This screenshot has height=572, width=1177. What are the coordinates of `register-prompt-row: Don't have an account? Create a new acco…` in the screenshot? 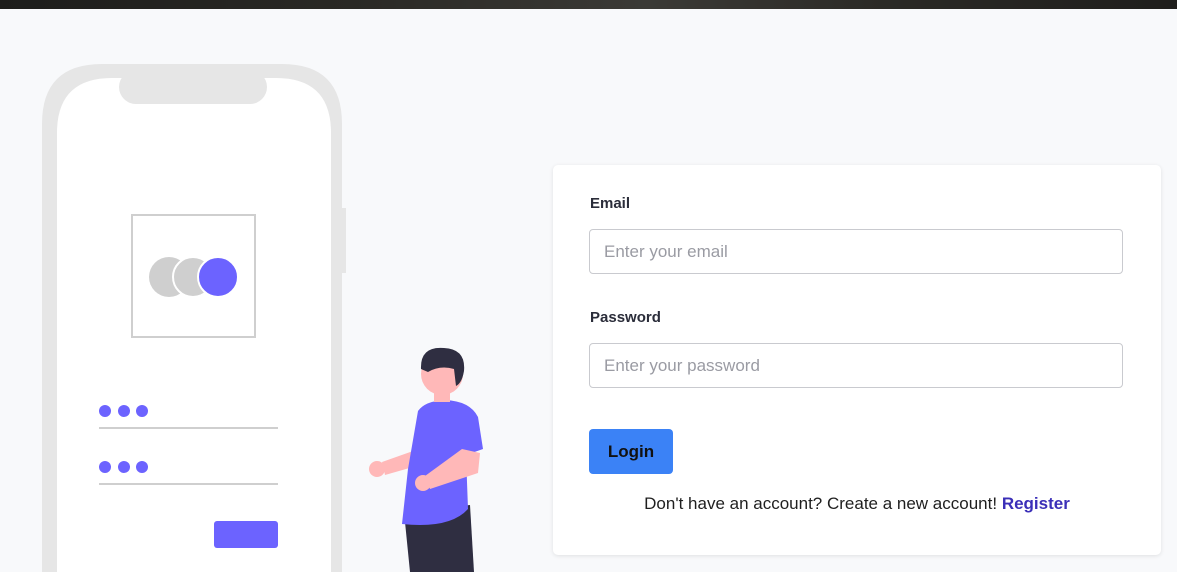 It's located at (857, 504).